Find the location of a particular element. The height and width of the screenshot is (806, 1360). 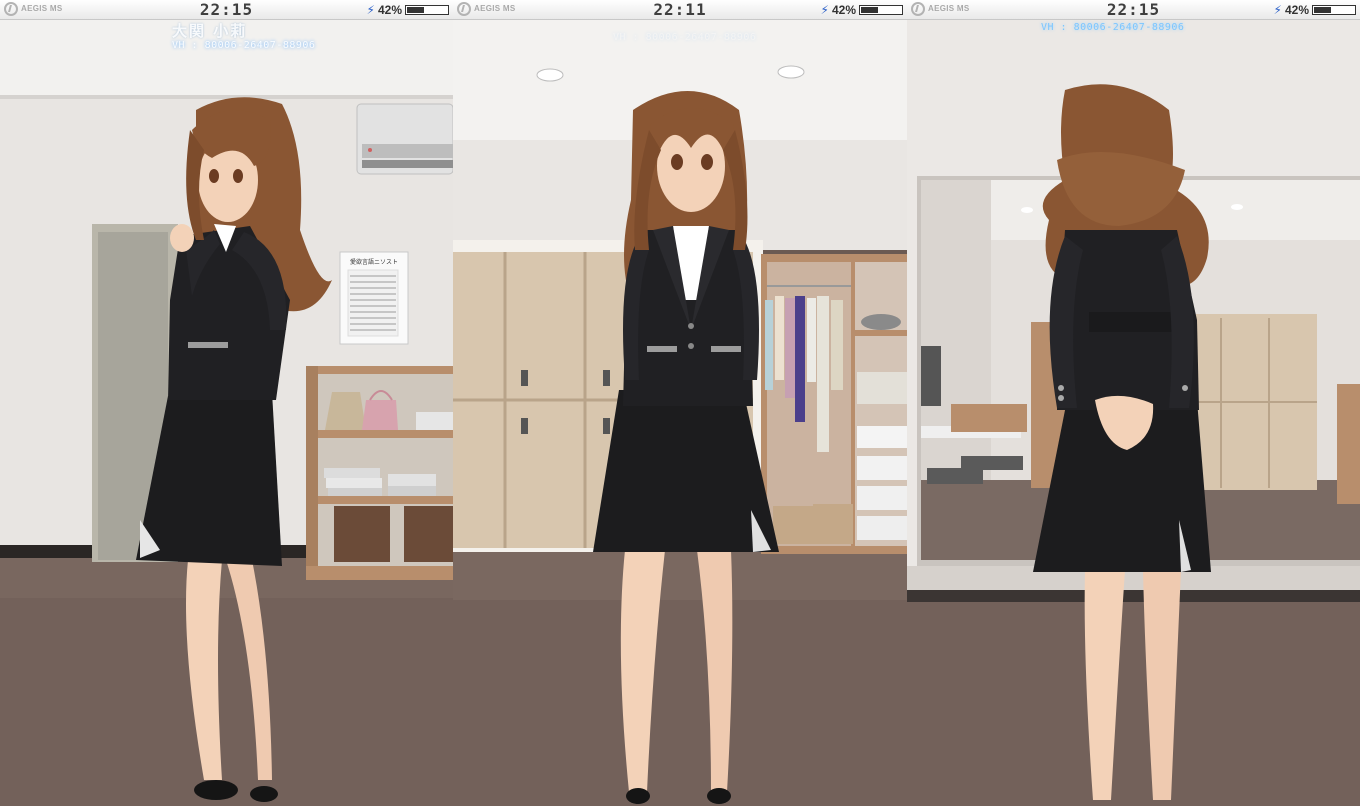

carpet-shade is located at coordinates (680, 575).